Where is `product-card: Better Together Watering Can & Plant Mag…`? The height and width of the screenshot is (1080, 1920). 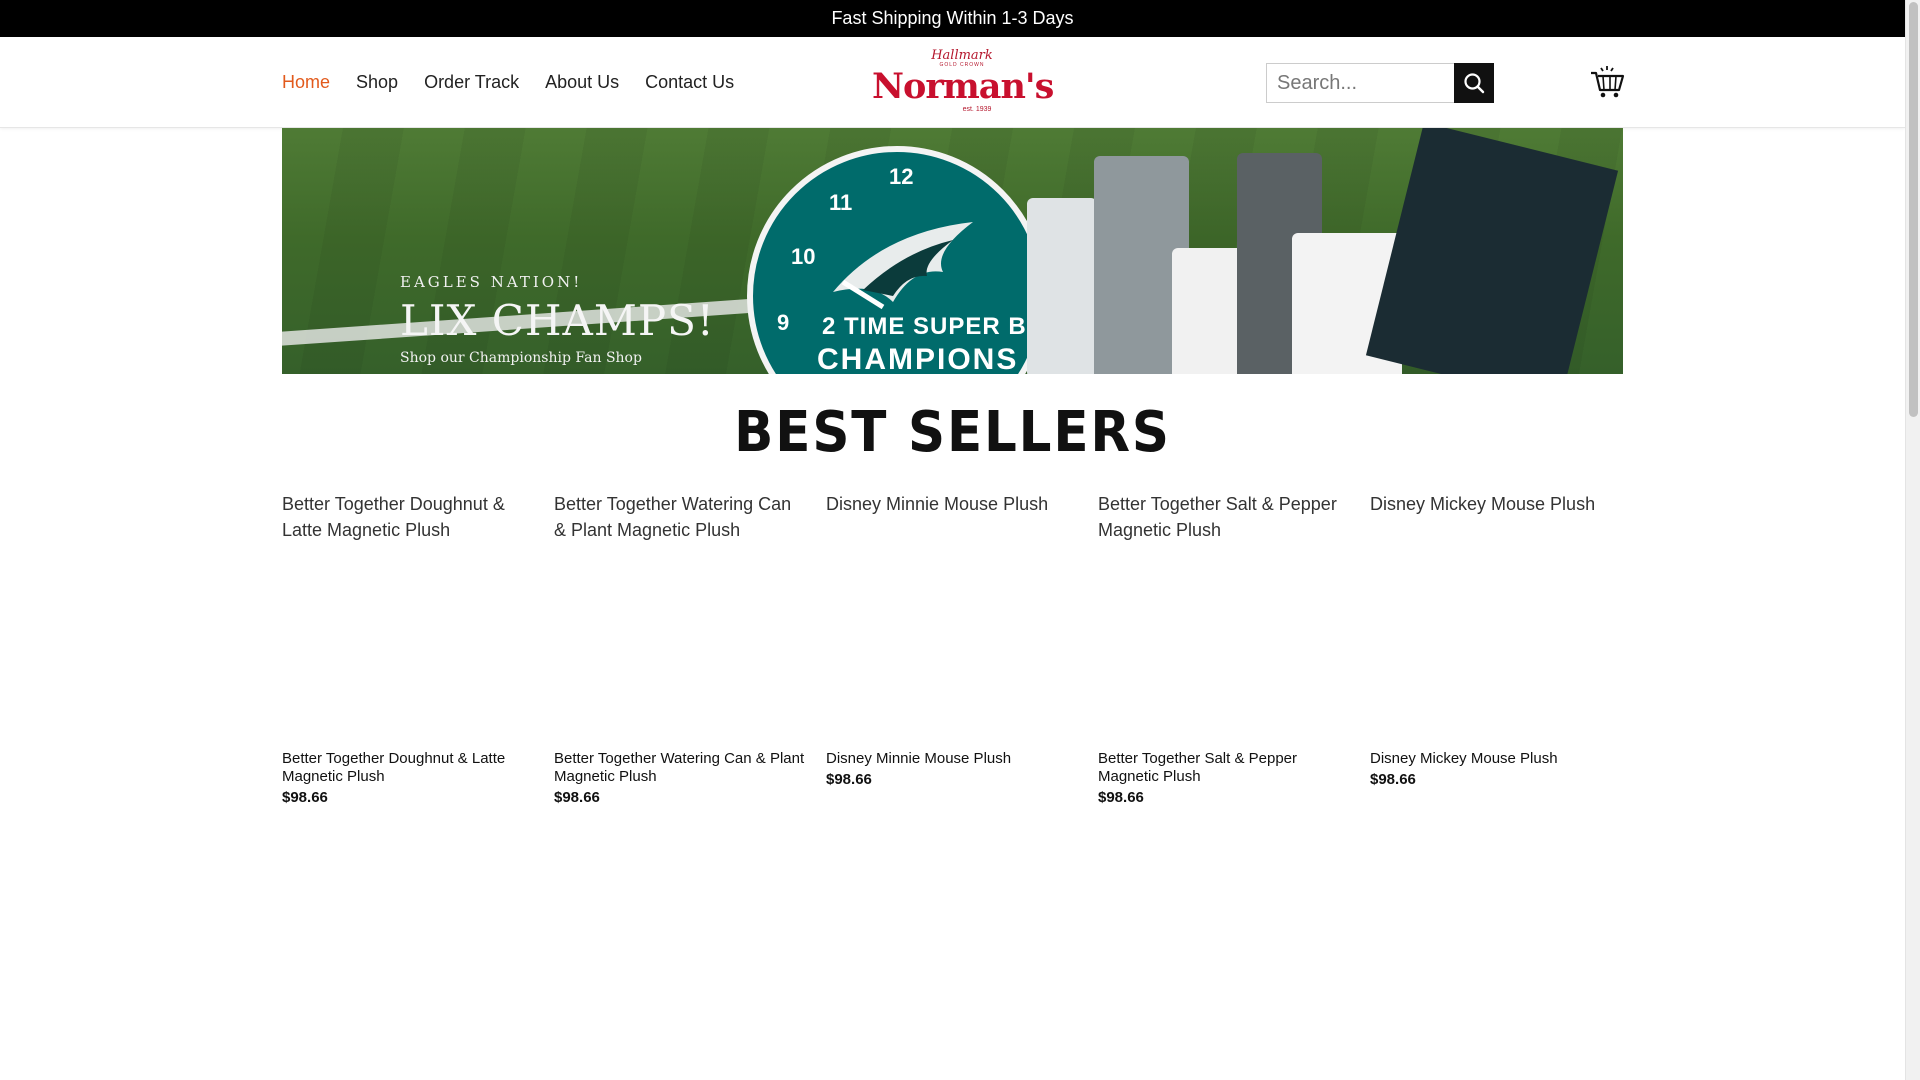 product-card: Better Together Watering Can & Plant Mag… is located at coordinates (680, 648).